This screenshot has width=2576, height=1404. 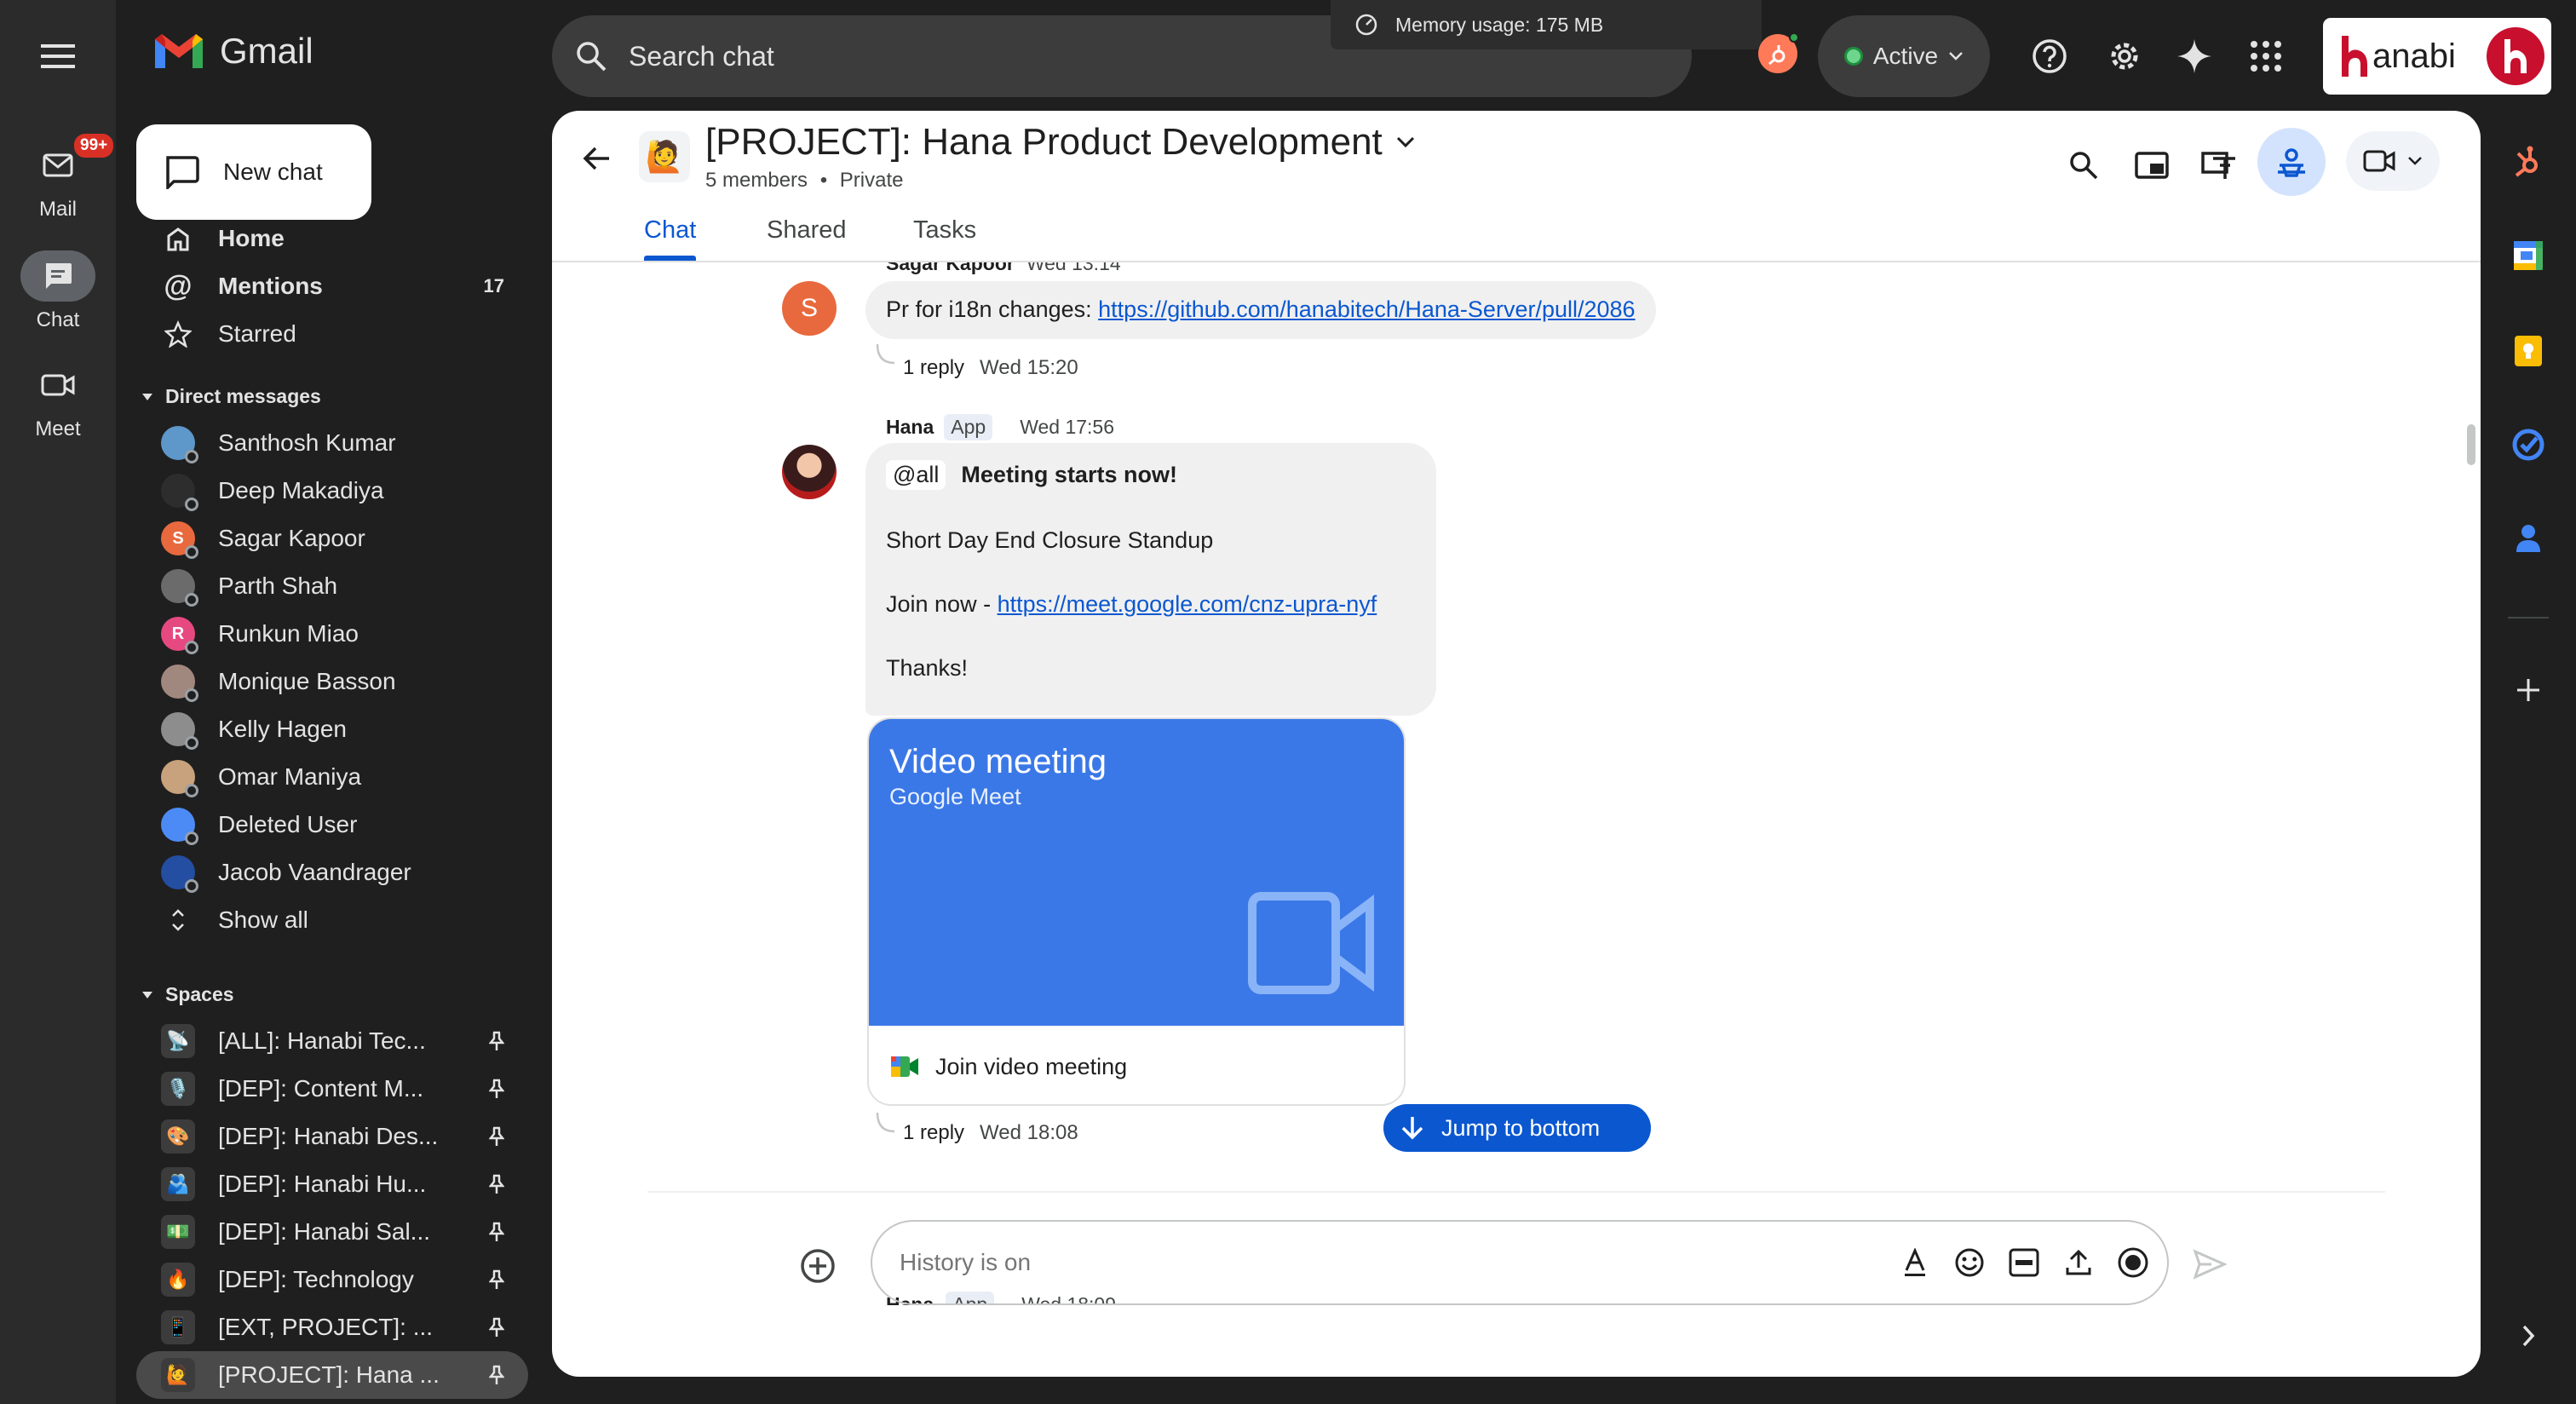 I want to click on join-video-meeting-button: Join video meeting, so click(x=1136, y=1065).